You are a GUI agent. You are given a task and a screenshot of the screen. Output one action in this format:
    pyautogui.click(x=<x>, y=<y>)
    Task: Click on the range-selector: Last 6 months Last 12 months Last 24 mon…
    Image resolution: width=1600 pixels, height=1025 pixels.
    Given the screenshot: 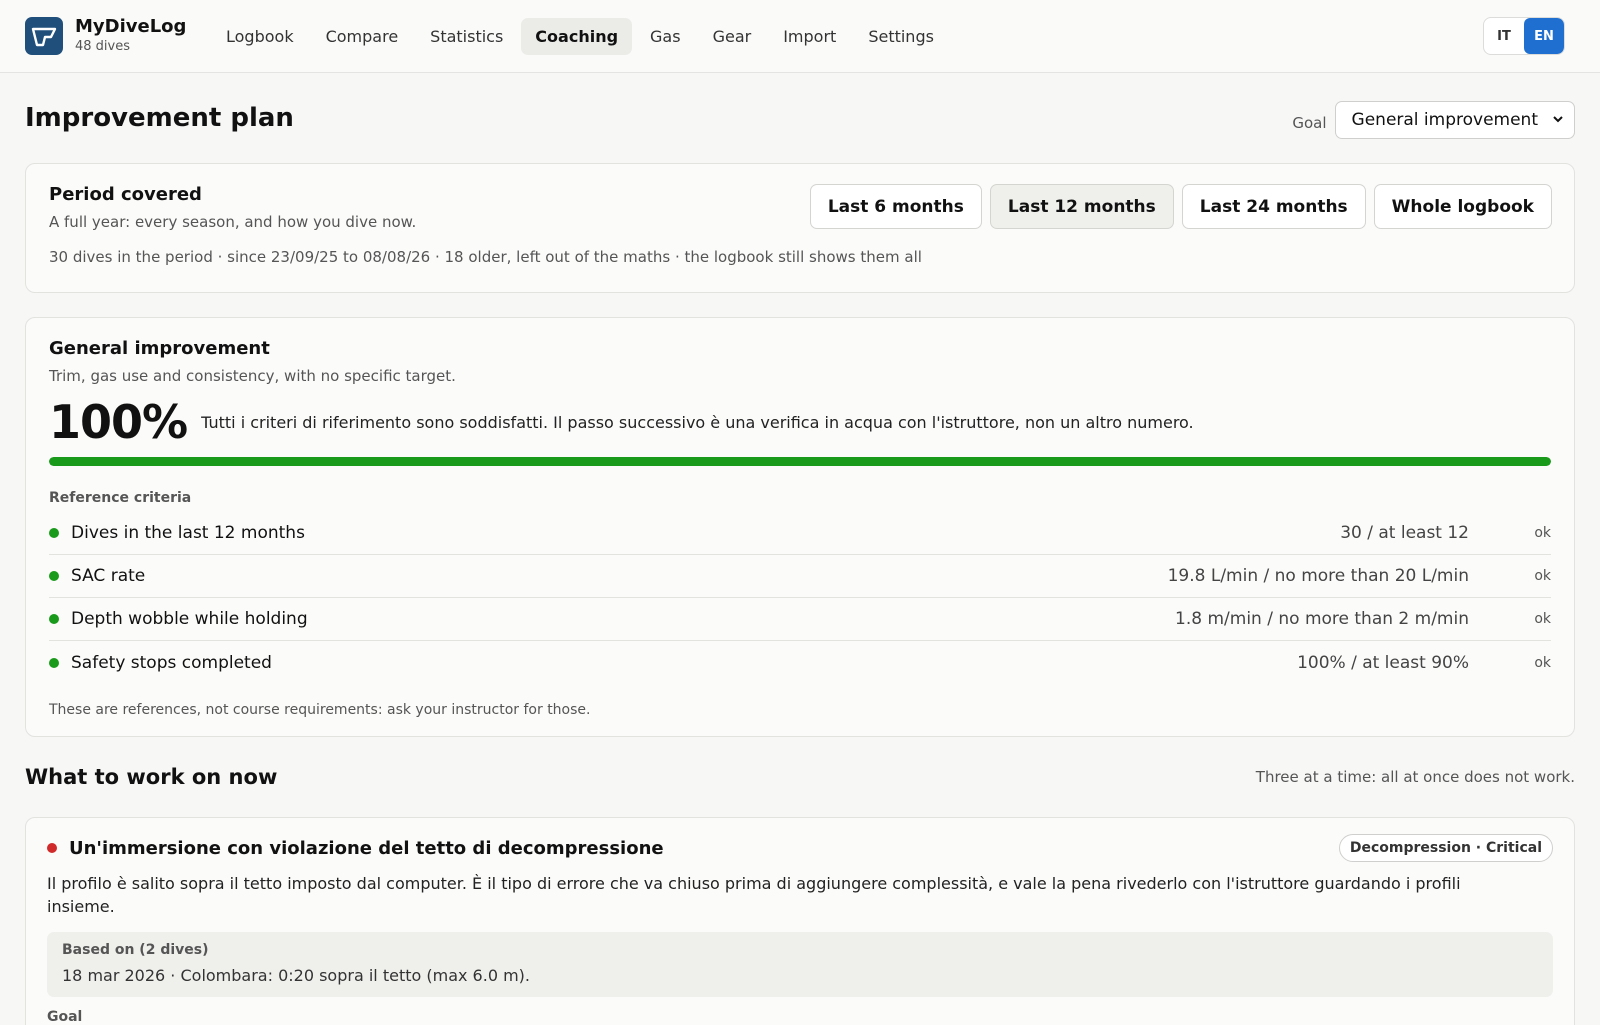 What is the action you would take?
    pyautogui.click(x=1180, y=206)
    